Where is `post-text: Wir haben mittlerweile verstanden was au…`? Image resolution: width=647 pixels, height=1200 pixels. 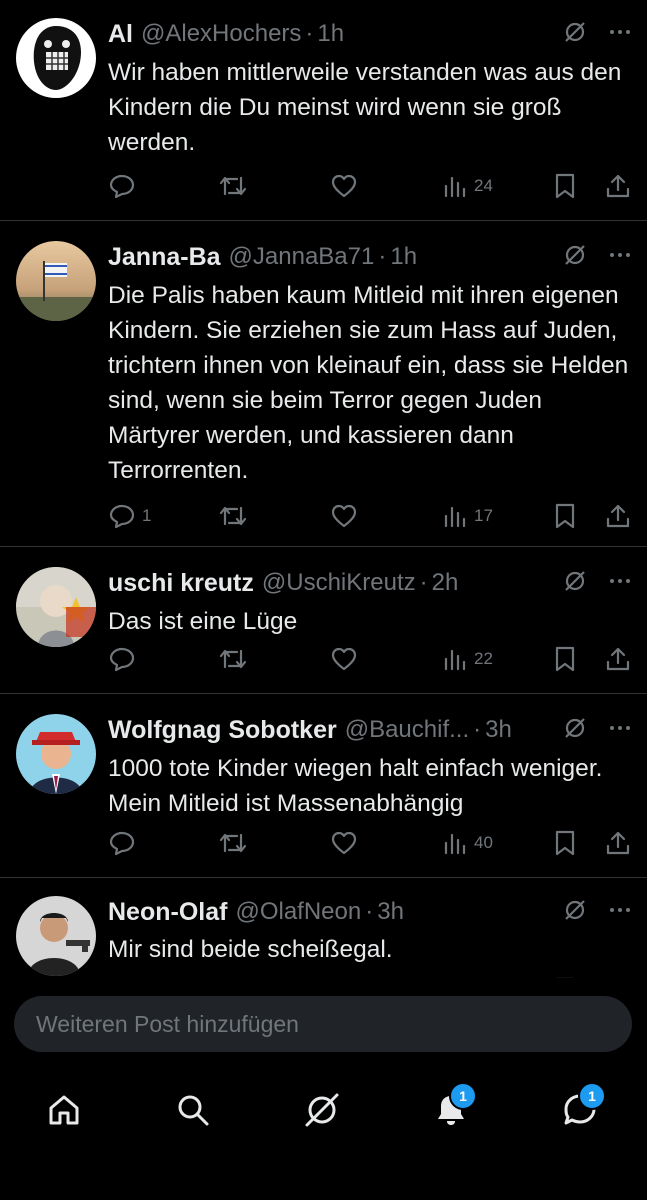
post-text: Wir haben mittlerweile verstanden was au… is located at coordinates (365, 107).